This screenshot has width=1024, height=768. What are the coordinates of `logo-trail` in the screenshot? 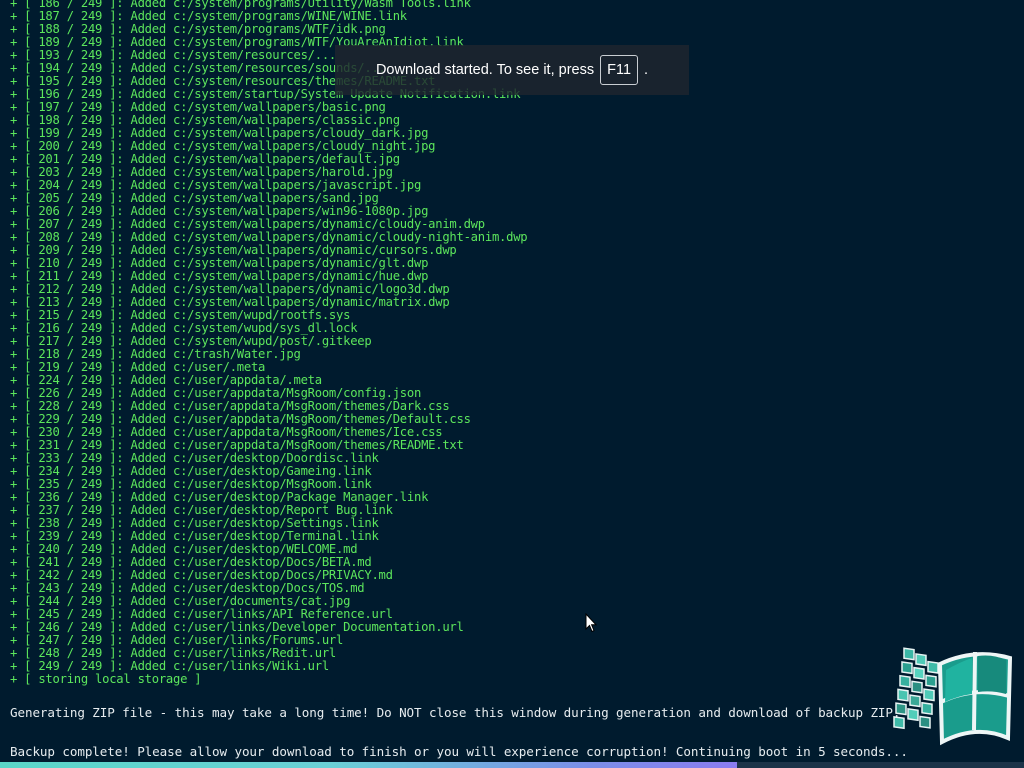 It's located at (916, 688).